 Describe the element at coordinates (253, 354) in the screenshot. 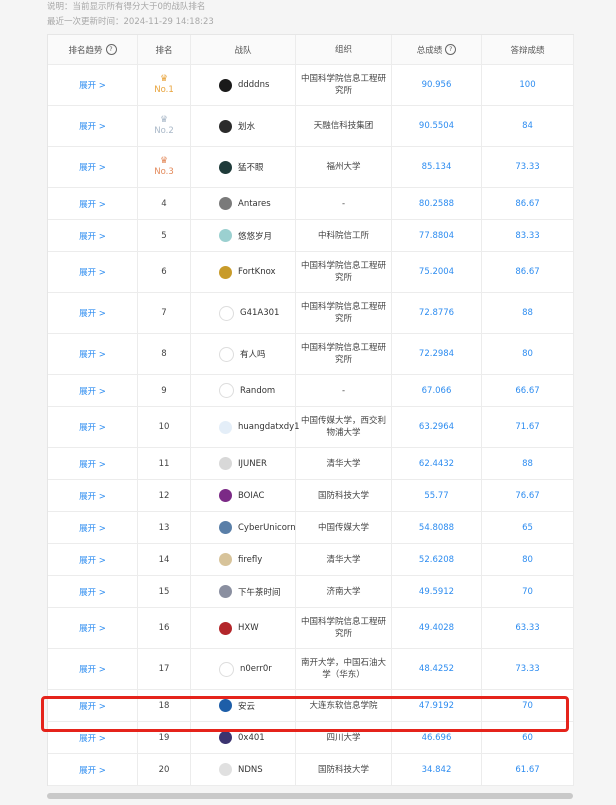

I see `team-name: 有人吗` at that location.